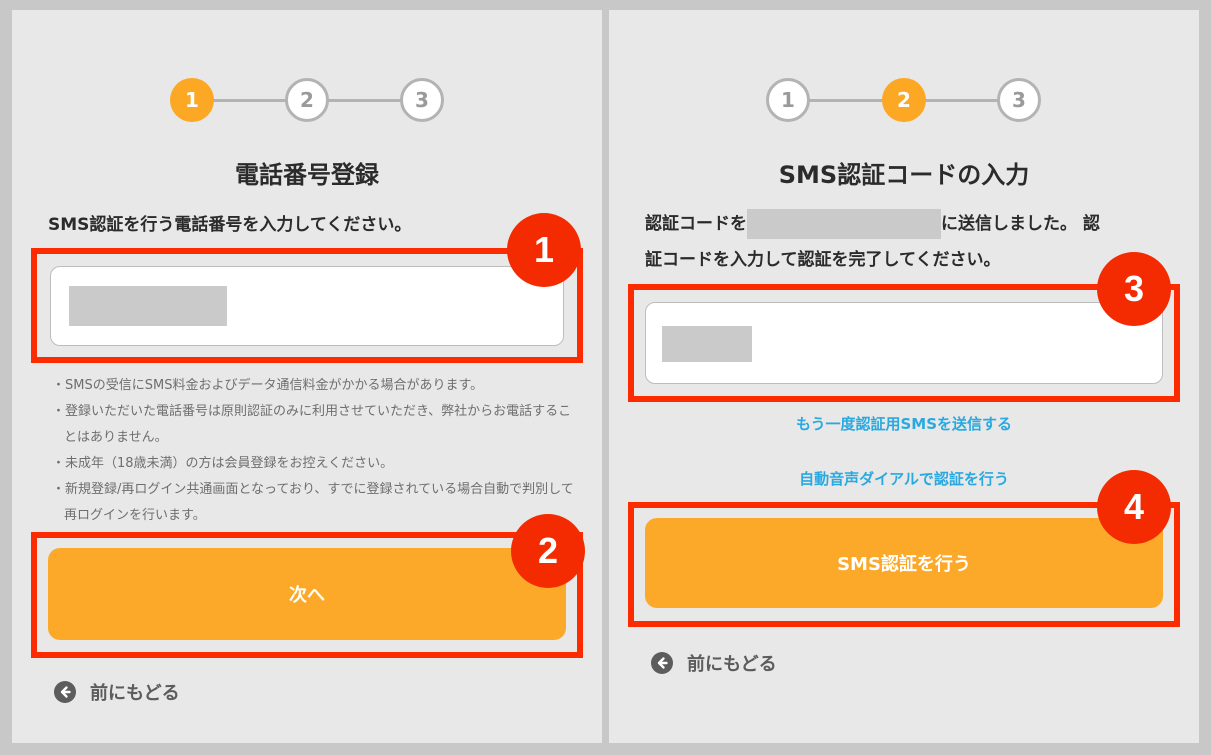  I want to click on code-instruction: 認証コードを に送信しました。 認 証コードを入力して認証を完了してください。, so click(910, 242).